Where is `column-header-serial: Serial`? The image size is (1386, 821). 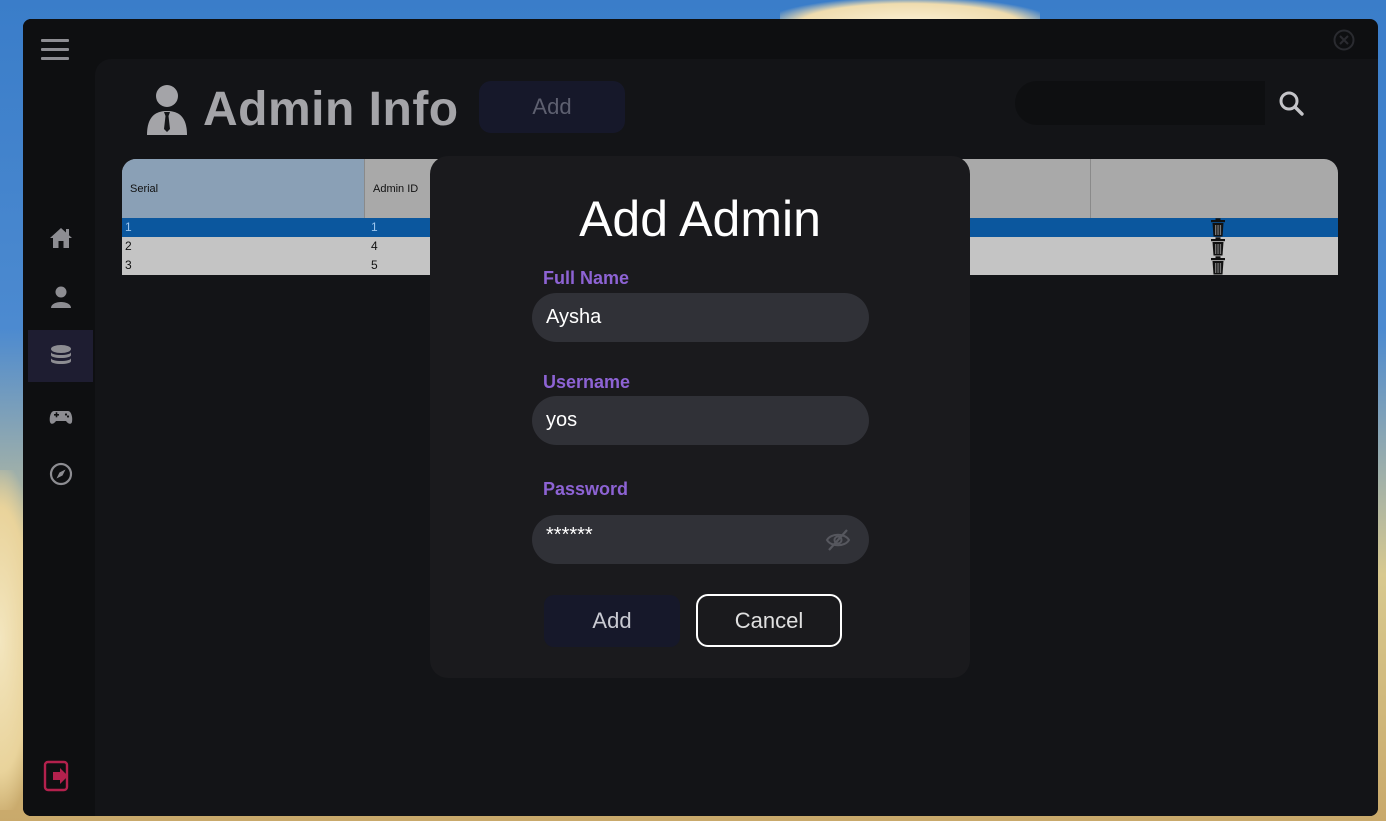
column-header-serial: Serial is located at coordinates (243, 188).